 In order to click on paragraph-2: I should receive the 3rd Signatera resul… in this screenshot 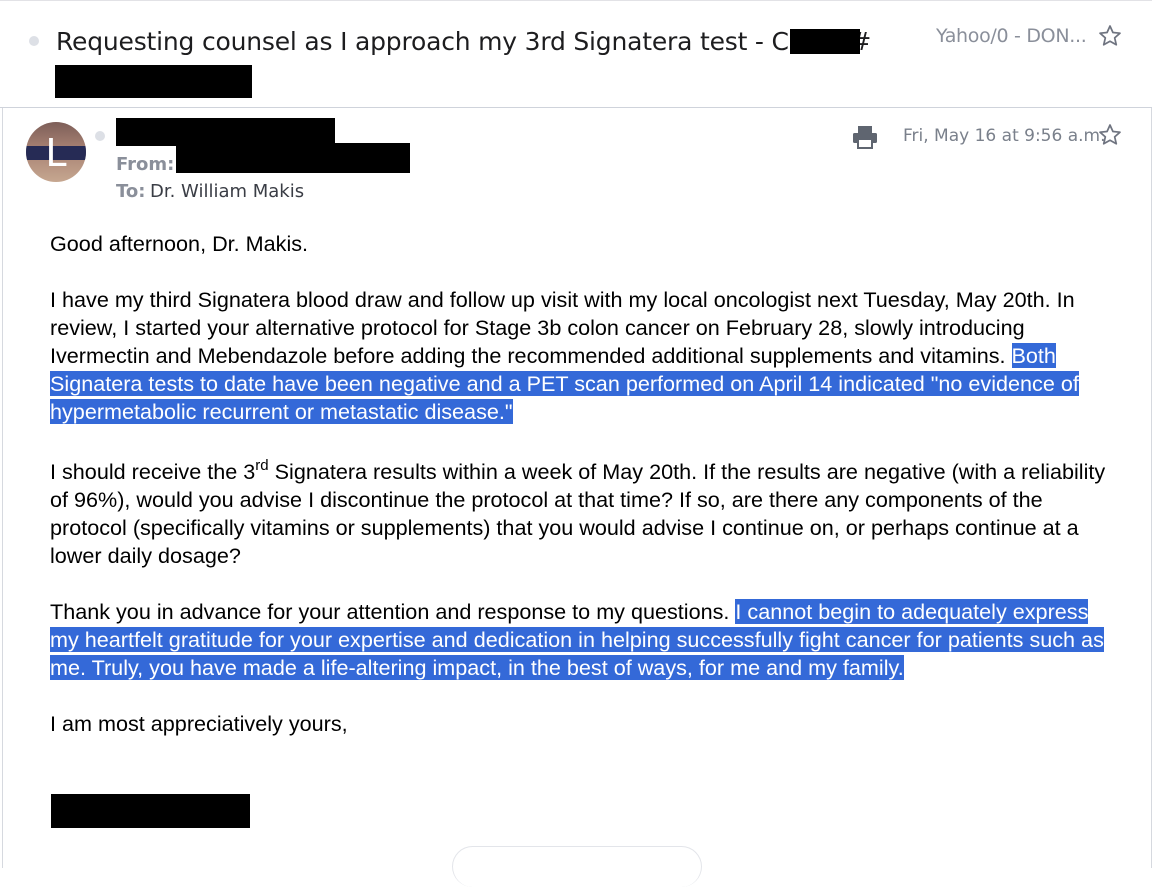, I will do `click(580, 514)`.